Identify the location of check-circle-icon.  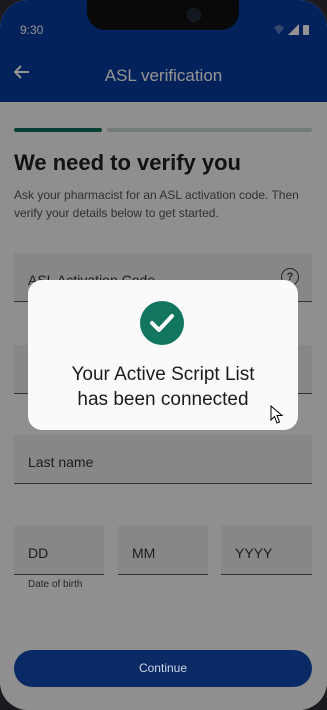
(162, 323).